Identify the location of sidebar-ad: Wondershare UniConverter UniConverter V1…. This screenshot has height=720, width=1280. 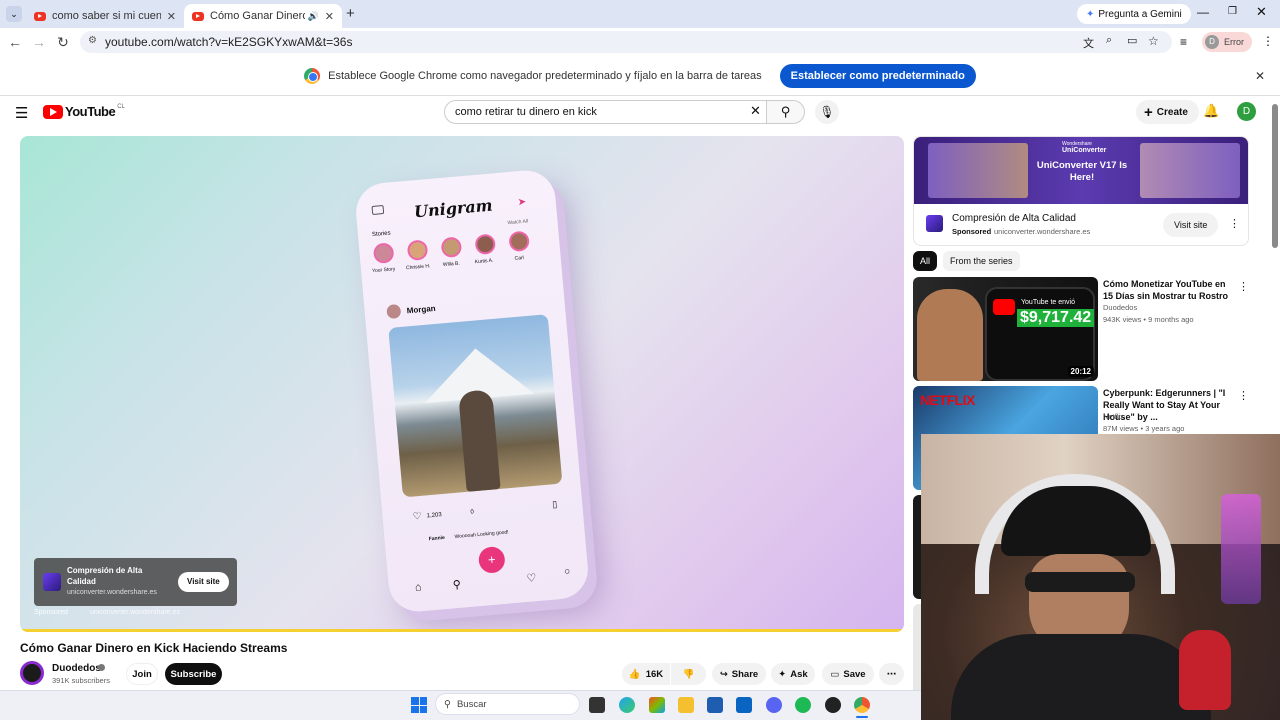
(1081, 191).